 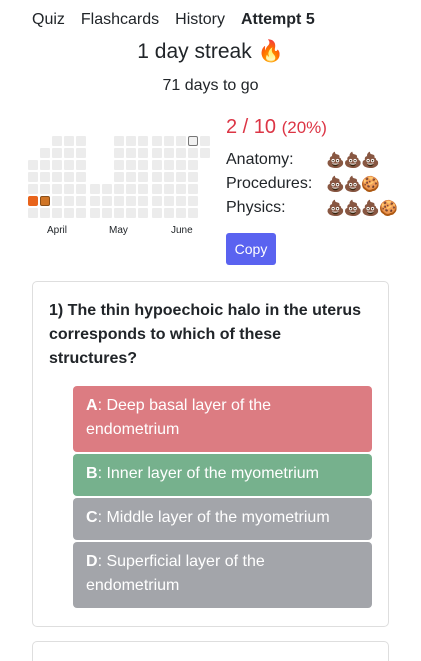 What do you see at coordinates (222, 475) in the screenshot?
I see `answer-option-b: B: Inner layer of the myometrium` at bounding box center [222, 475].